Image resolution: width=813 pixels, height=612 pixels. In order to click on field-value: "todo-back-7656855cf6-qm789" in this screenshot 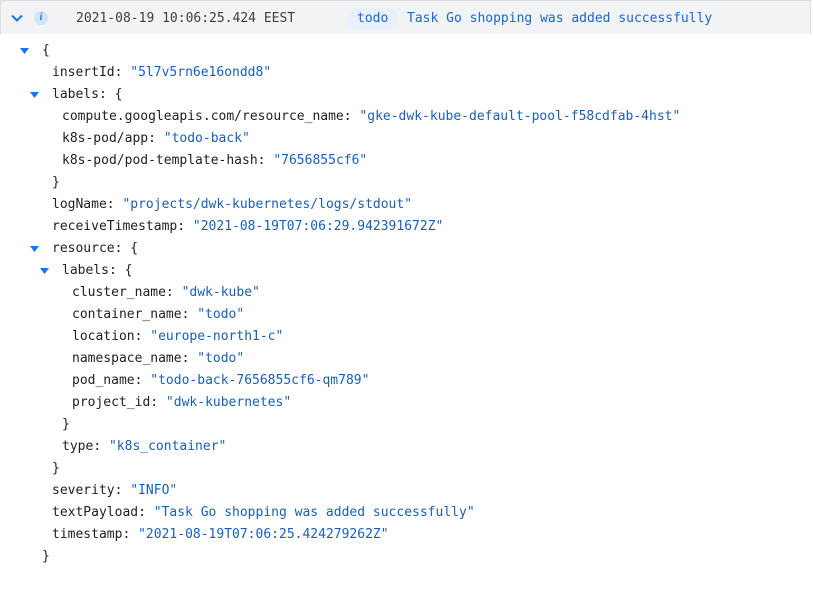, I will do `click(259, 380)`.